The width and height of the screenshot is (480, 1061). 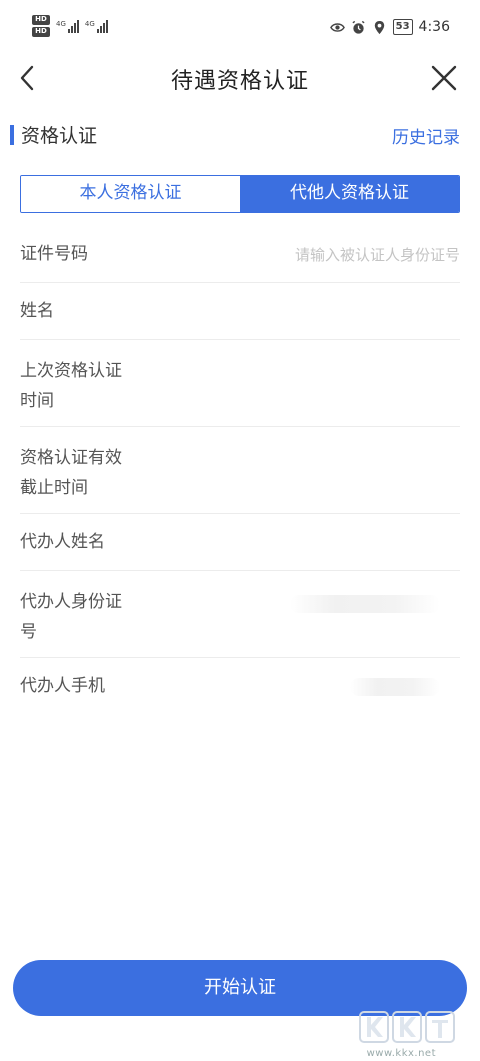 I want to click on last-cert-time-value, so click(x=345, y=369).